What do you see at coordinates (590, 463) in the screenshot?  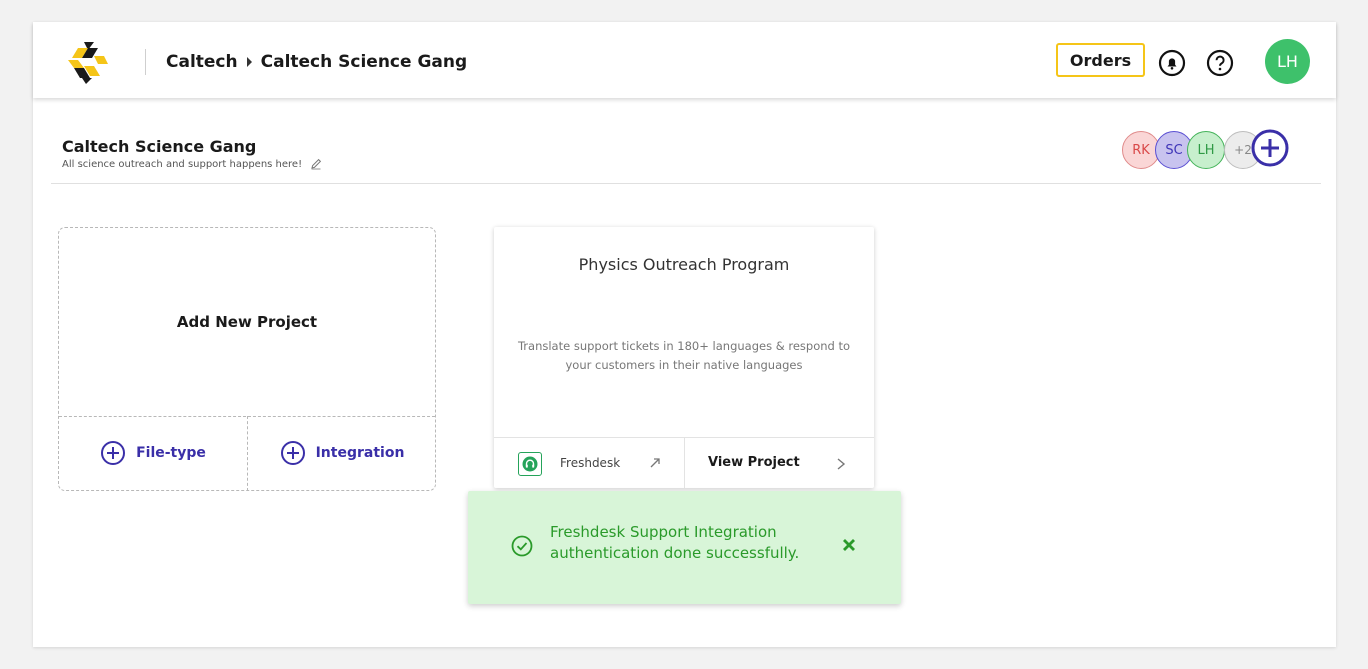 I see `integration-name: Freshdesk` at bounding box center [590, 463].